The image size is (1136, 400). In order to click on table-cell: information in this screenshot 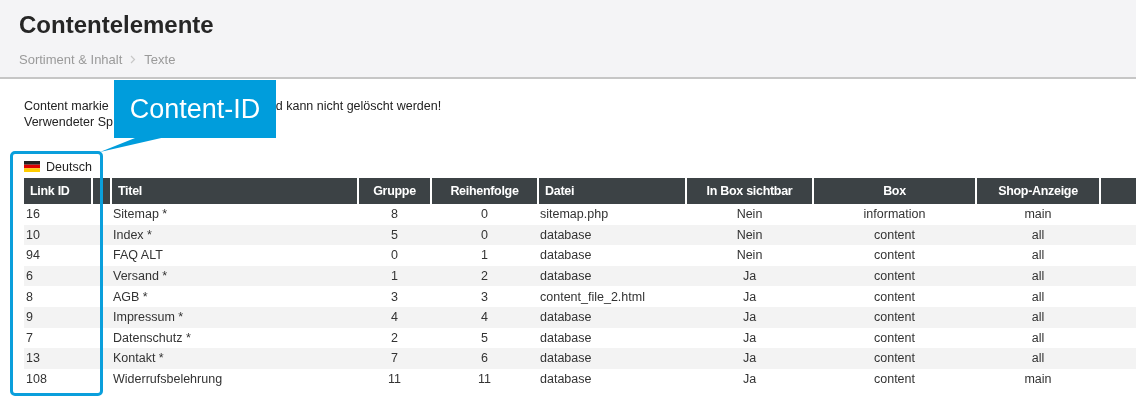, I will do `click(894, 214)`.